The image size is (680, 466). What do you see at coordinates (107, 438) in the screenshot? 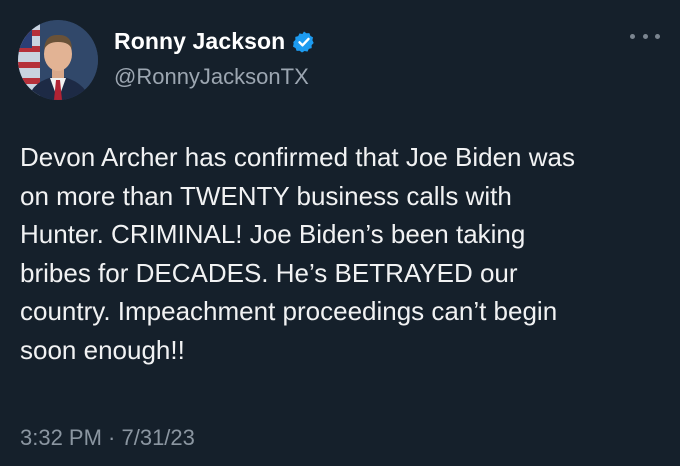
I see `tweet-timestamp: 3:32 PM · 7/31/23` at bounding box center [107, 438].